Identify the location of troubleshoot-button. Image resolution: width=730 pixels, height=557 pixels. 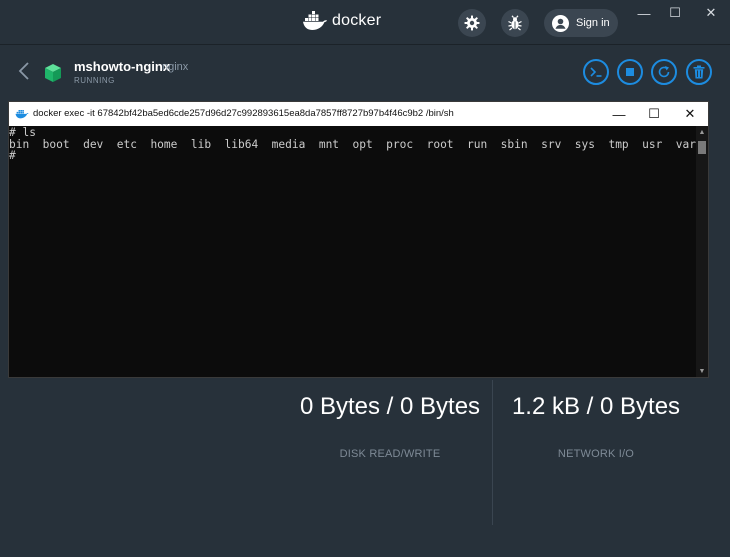
(515, 23).